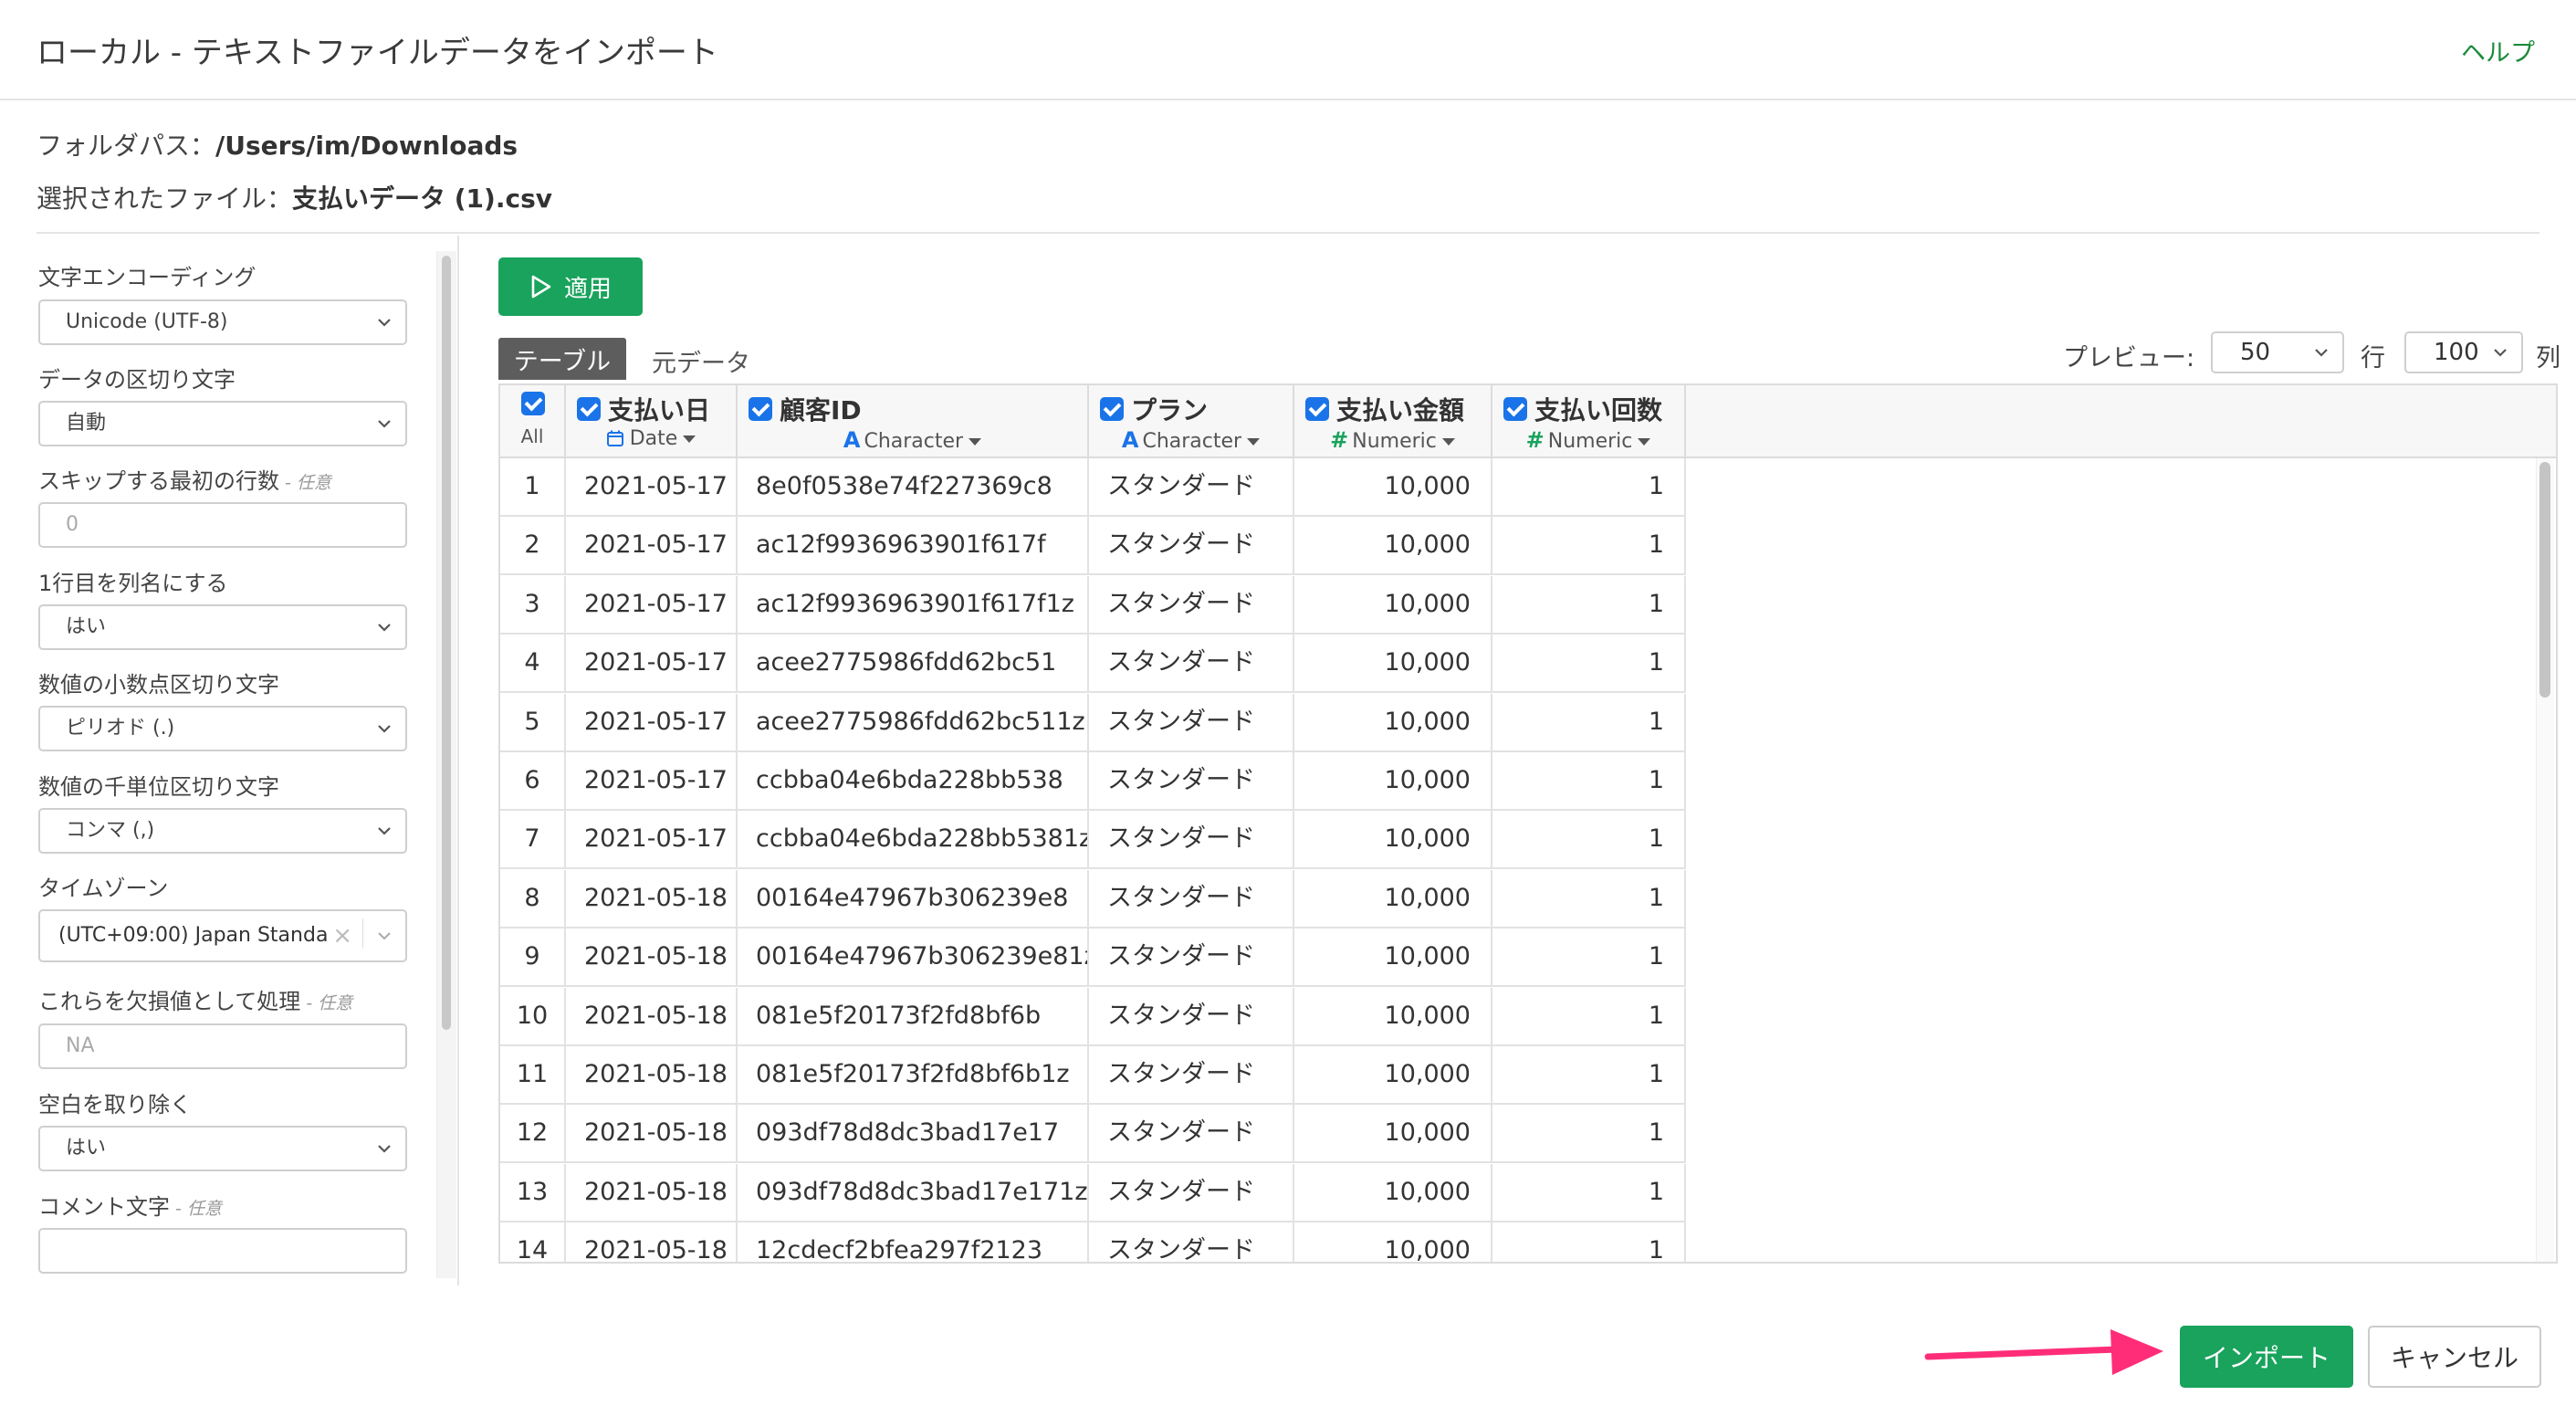 This screenshot has width=2576, height=1406. What do you see at coordinates (2463, 352) in the screenshot?
I see `preview-cols-select: 100` at bounding box center [2463, 352].